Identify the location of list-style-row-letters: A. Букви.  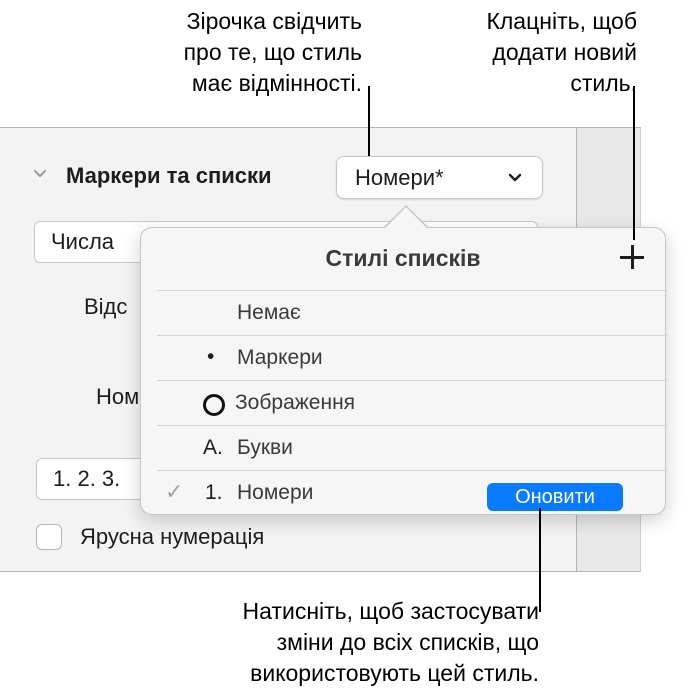
(412, 447).